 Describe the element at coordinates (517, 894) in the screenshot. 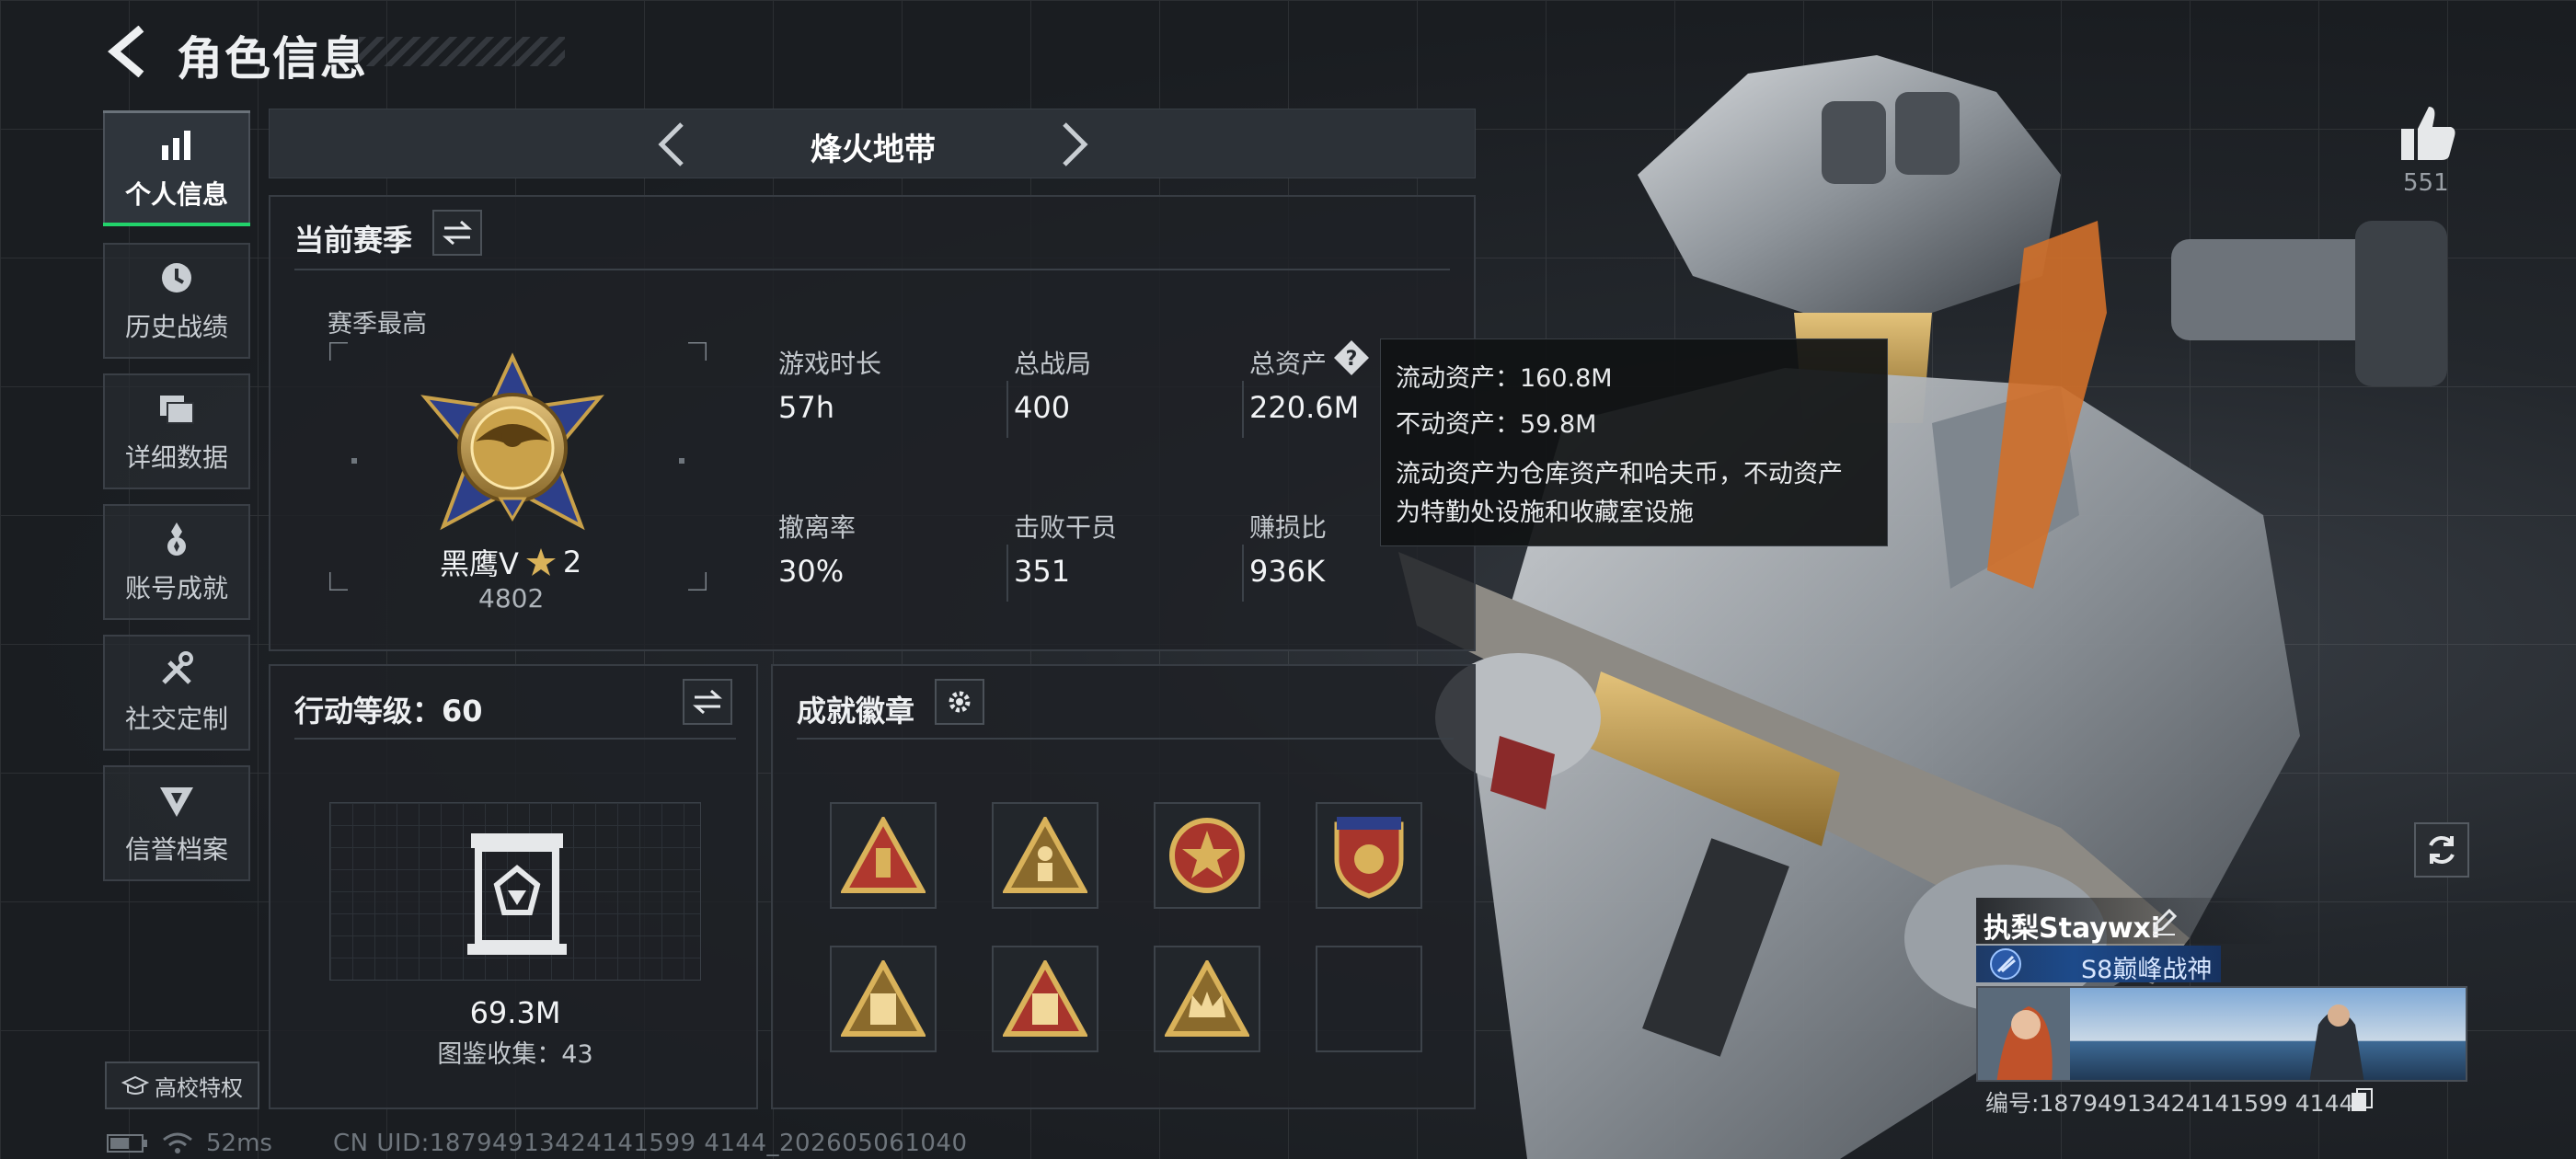

I see `collection-cabinet-icon` at that location.